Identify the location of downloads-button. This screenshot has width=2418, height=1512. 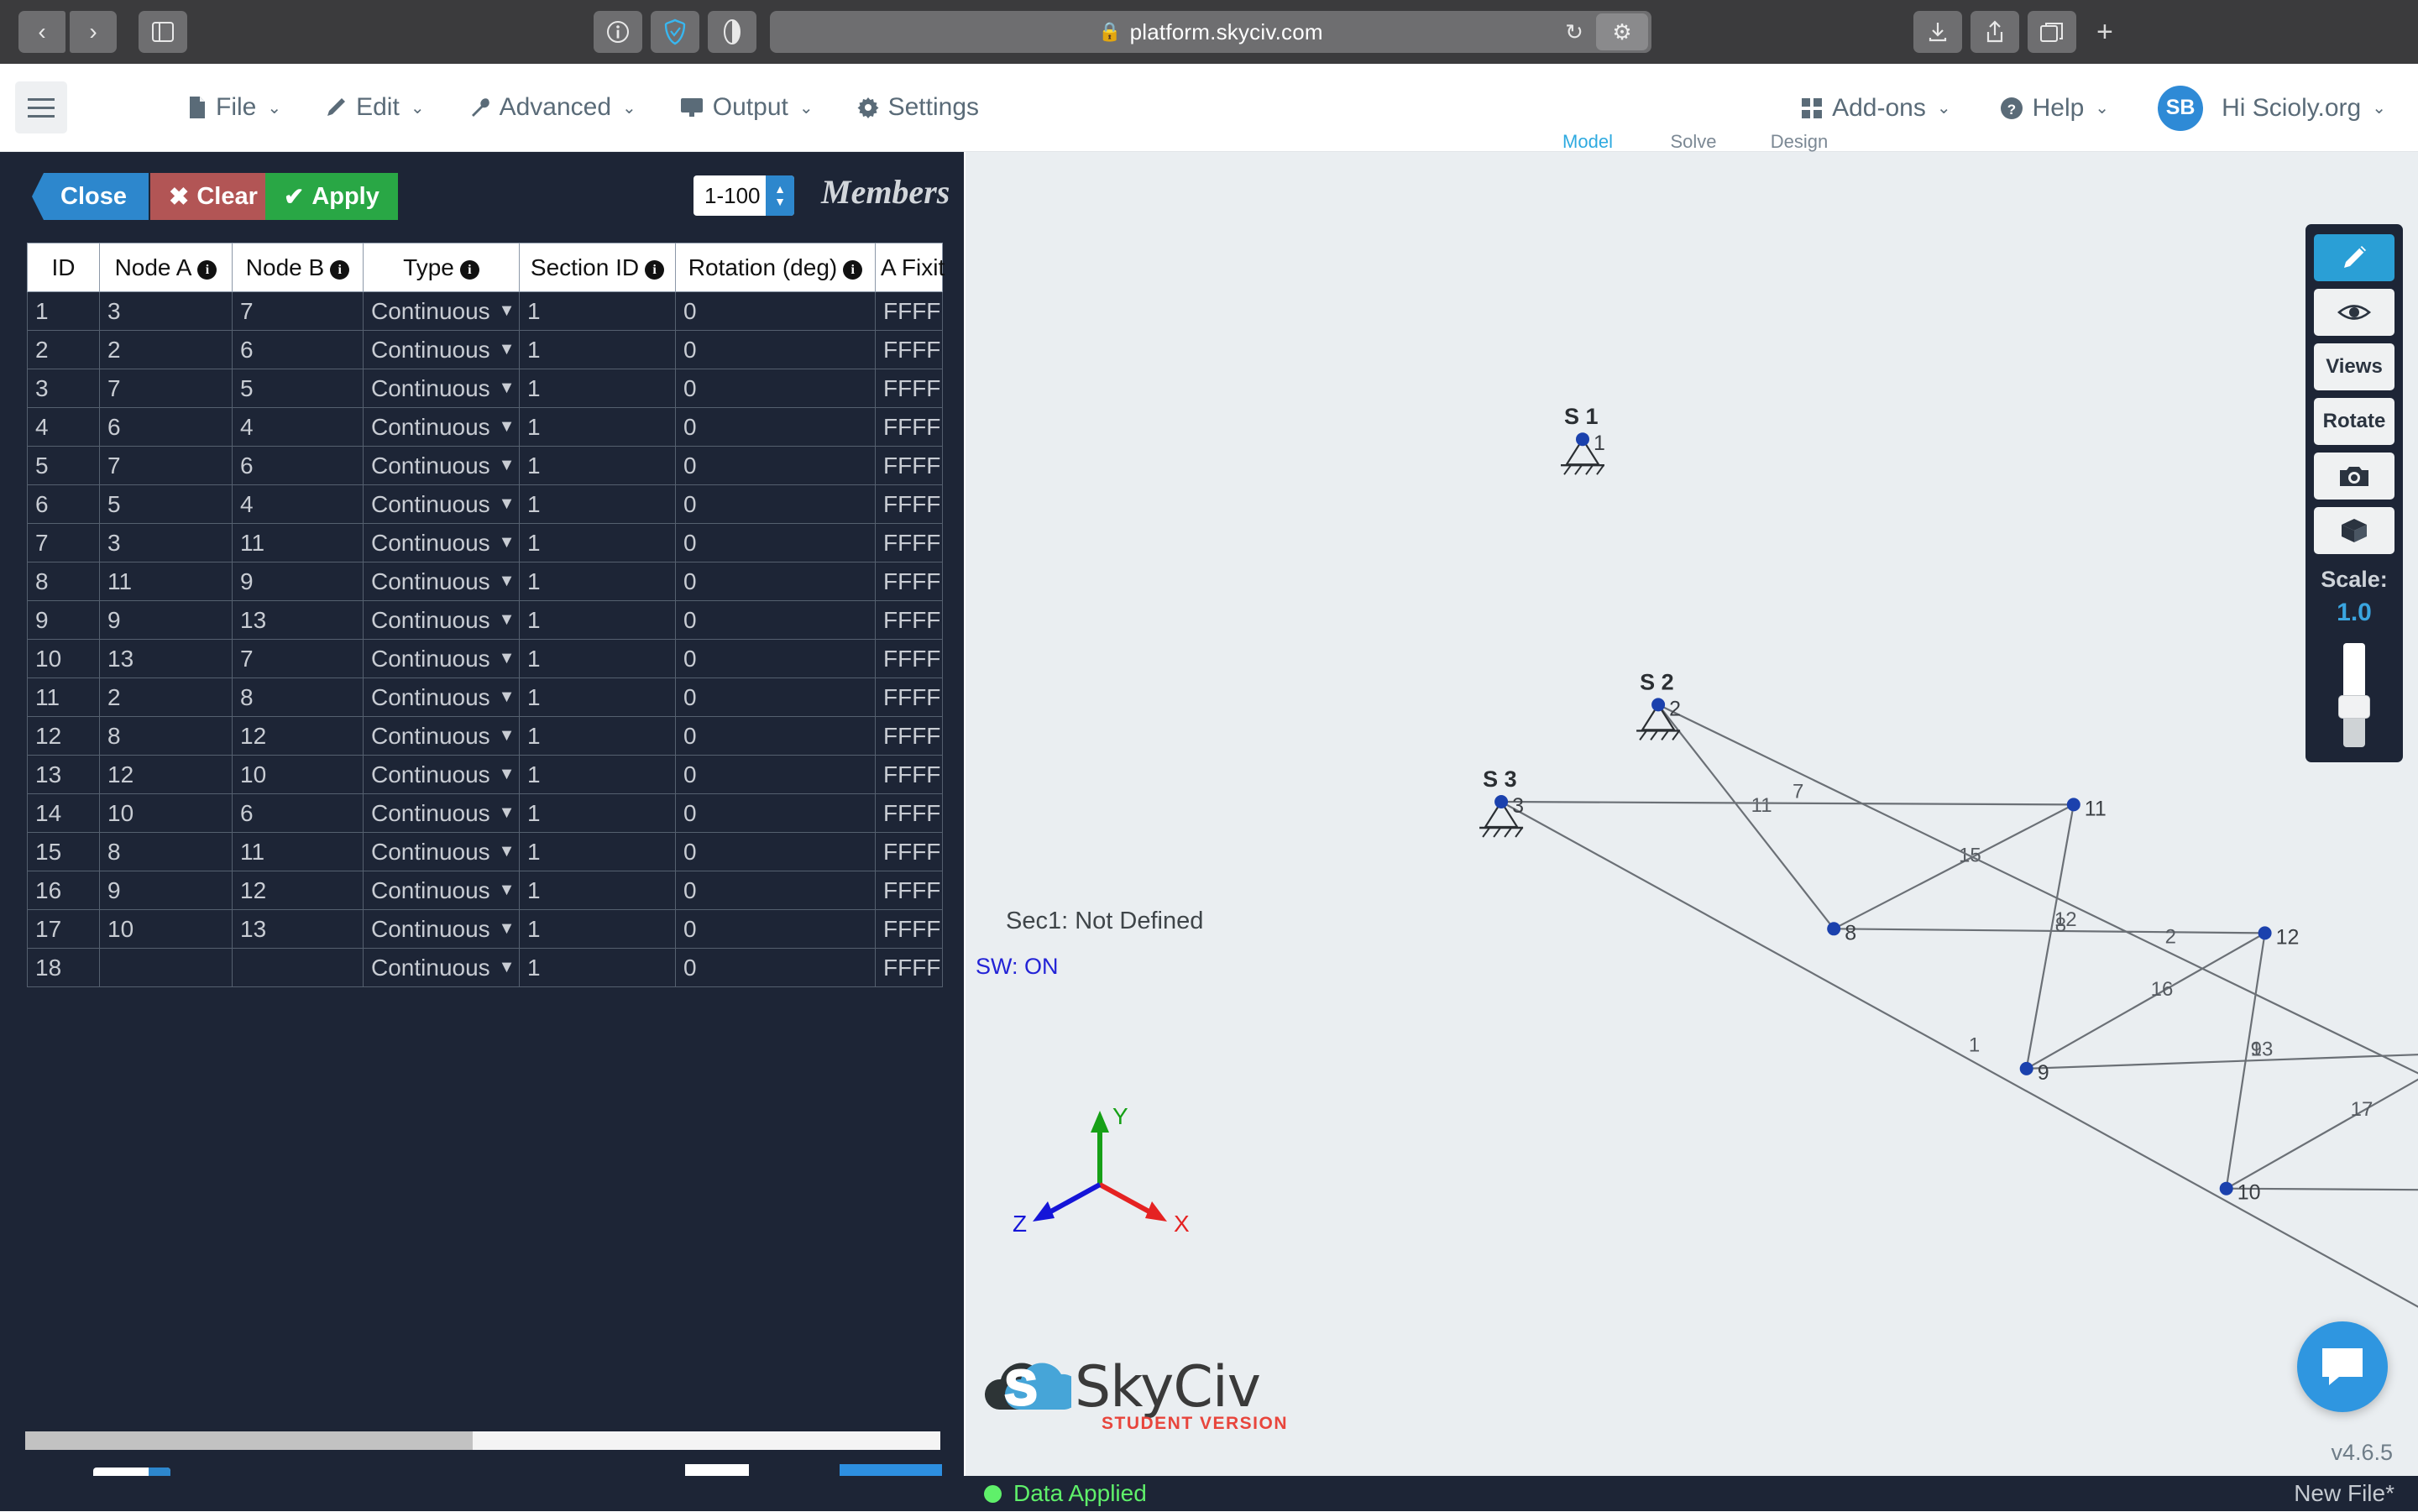
(1937, 32).